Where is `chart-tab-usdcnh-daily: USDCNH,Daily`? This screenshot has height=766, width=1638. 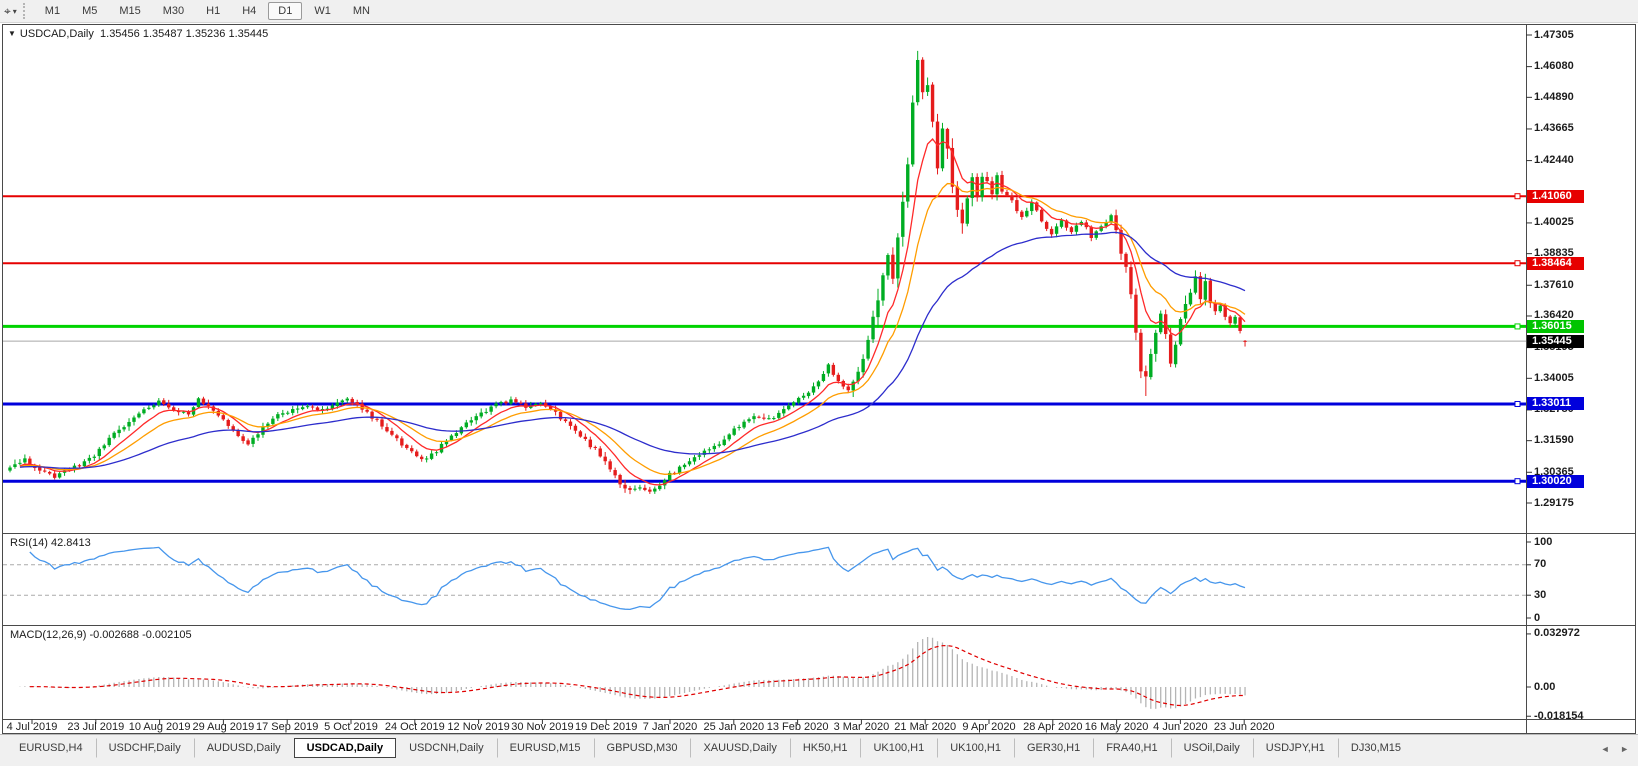
chart-tab-usdcnh-daily: USDCNH,Daily is located at coordinates (446, 748).